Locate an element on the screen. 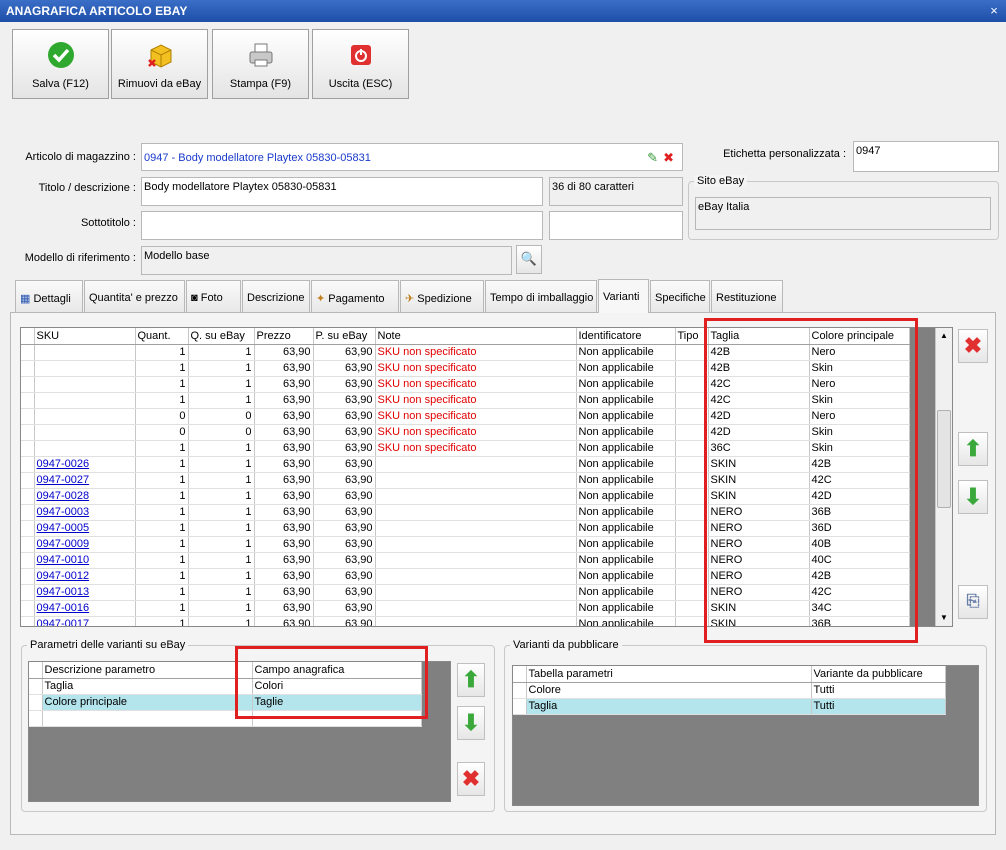 The height and width of the screenshot is (850, 1006). sku-link: 0947-0003 is located at coordinates (85, 512).